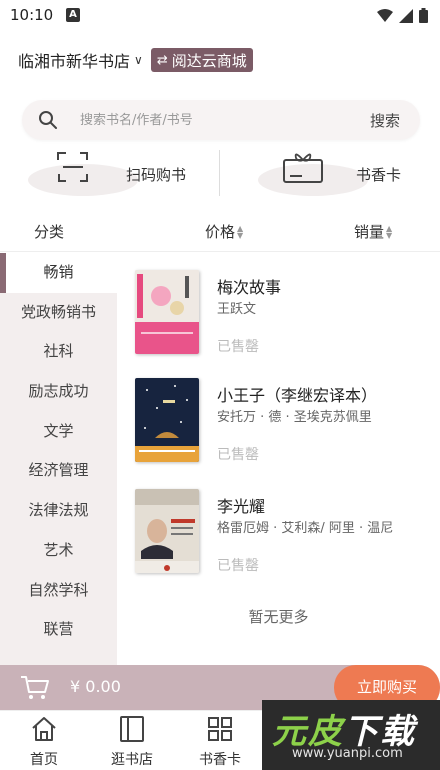 The width and height of the screenshot is (440, 770). I want to click on bookstore-icon, so click(132, 729).